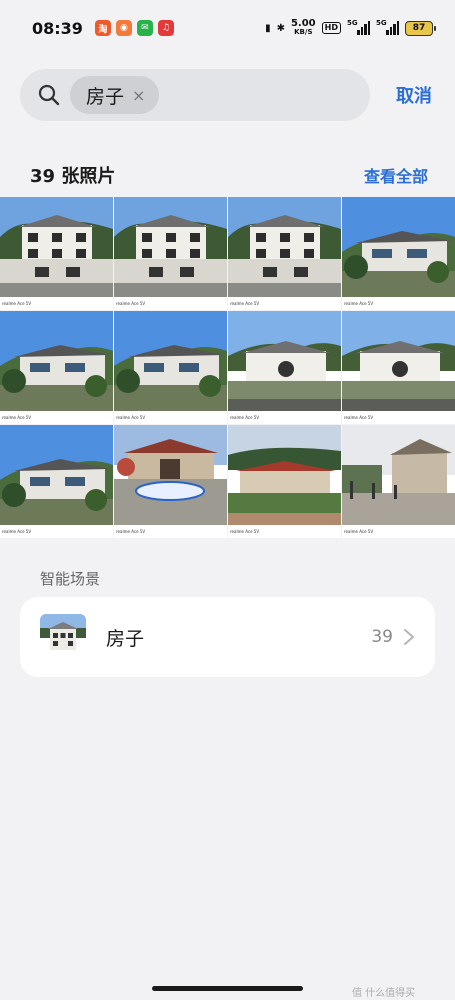 The width and height of the screenshot is (455, 1000). What do you see at coordinates (144, 28) in the screenshot?
I see `wechat-app-icon: ✉` at bounding box center [144, 28].